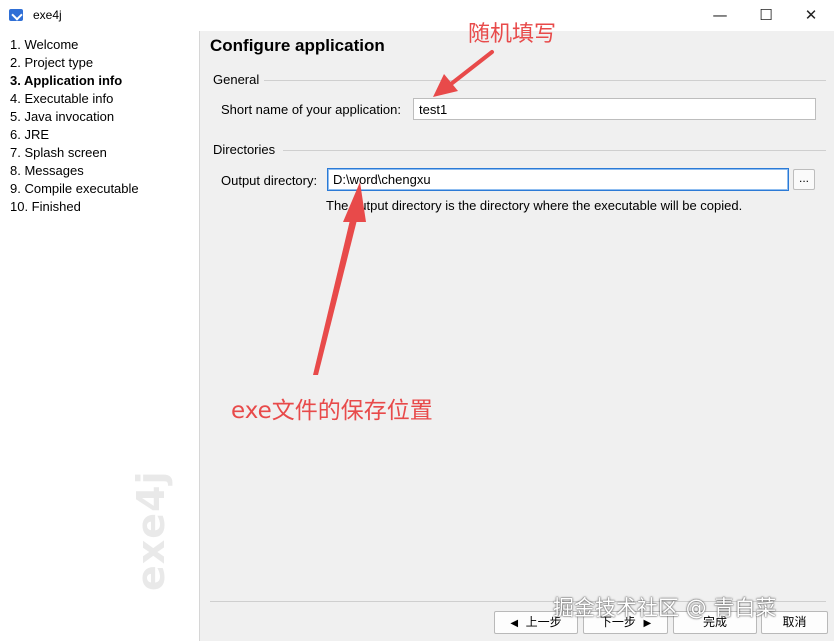  What do you see at coordinates (512, 34) in the screenshot?
I see `annotation-short-name-note: 随机填写` at bounding box center [512, 34].